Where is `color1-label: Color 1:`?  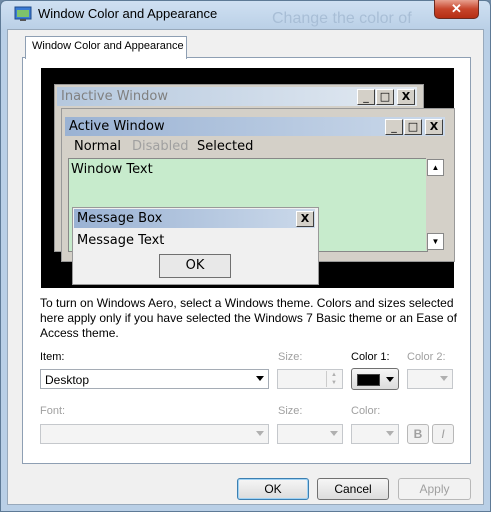
color1-label: Color 1: is located at coordinates (370, 357).